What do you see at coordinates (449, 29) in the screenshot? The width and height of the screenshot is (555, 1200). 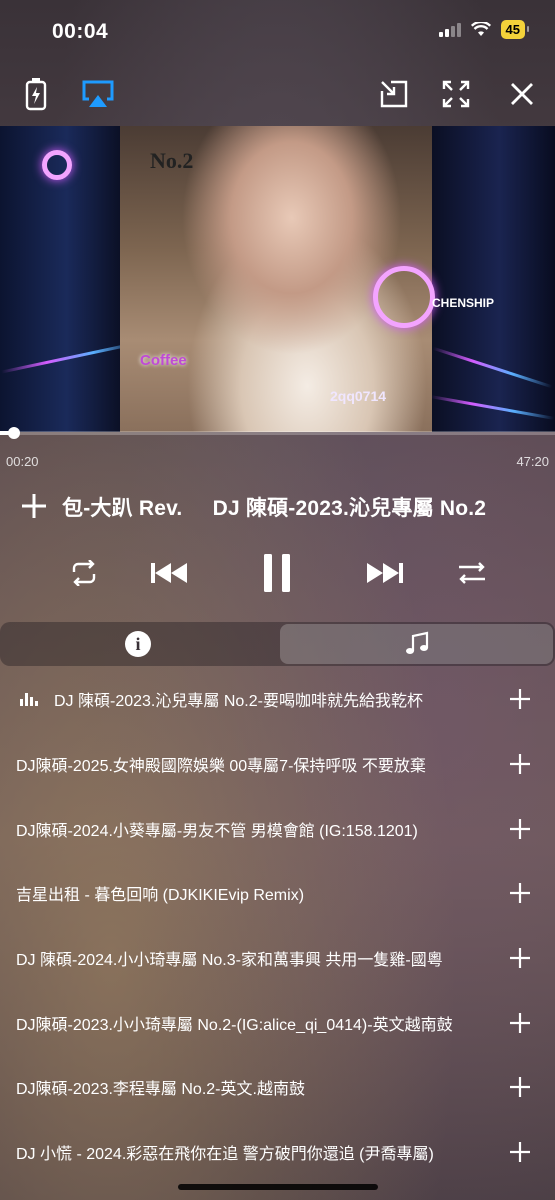 I see `cellular-signal-icon` at bounding box center [449, 29].